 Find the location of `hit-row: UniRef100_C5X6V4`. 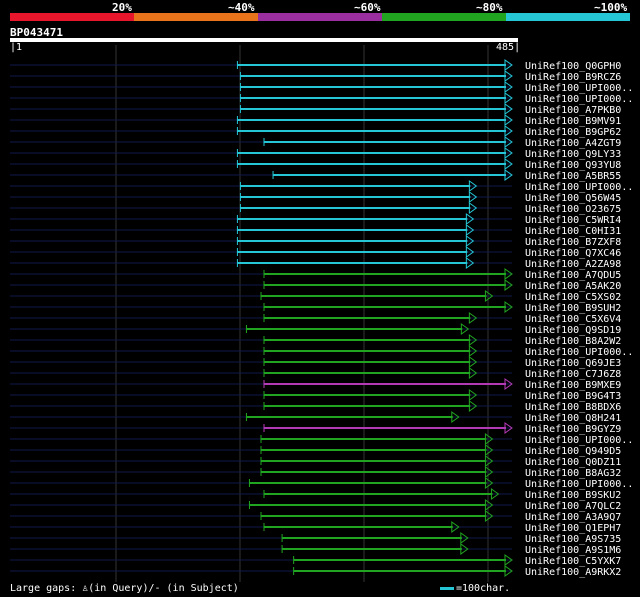

hit-row: UniRef100_C5X6V4 is located at coordinates (315, 318).